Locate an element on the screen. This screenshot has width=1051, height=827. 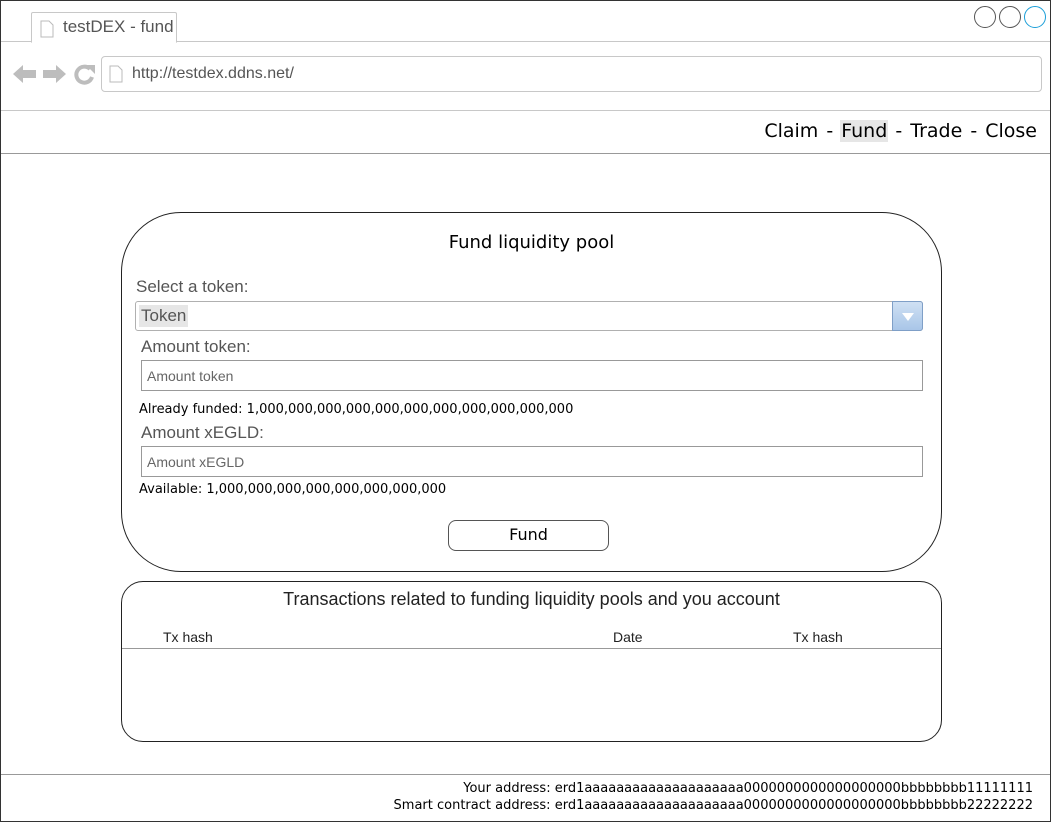
tab-title: testDEX - fund is located at coordinates (118, 26).